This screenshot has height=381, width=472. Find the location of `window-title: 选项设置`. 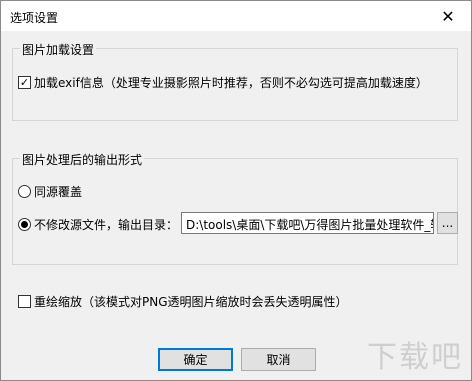

window-title: 选项设置 is located at coordinates (34, 18).